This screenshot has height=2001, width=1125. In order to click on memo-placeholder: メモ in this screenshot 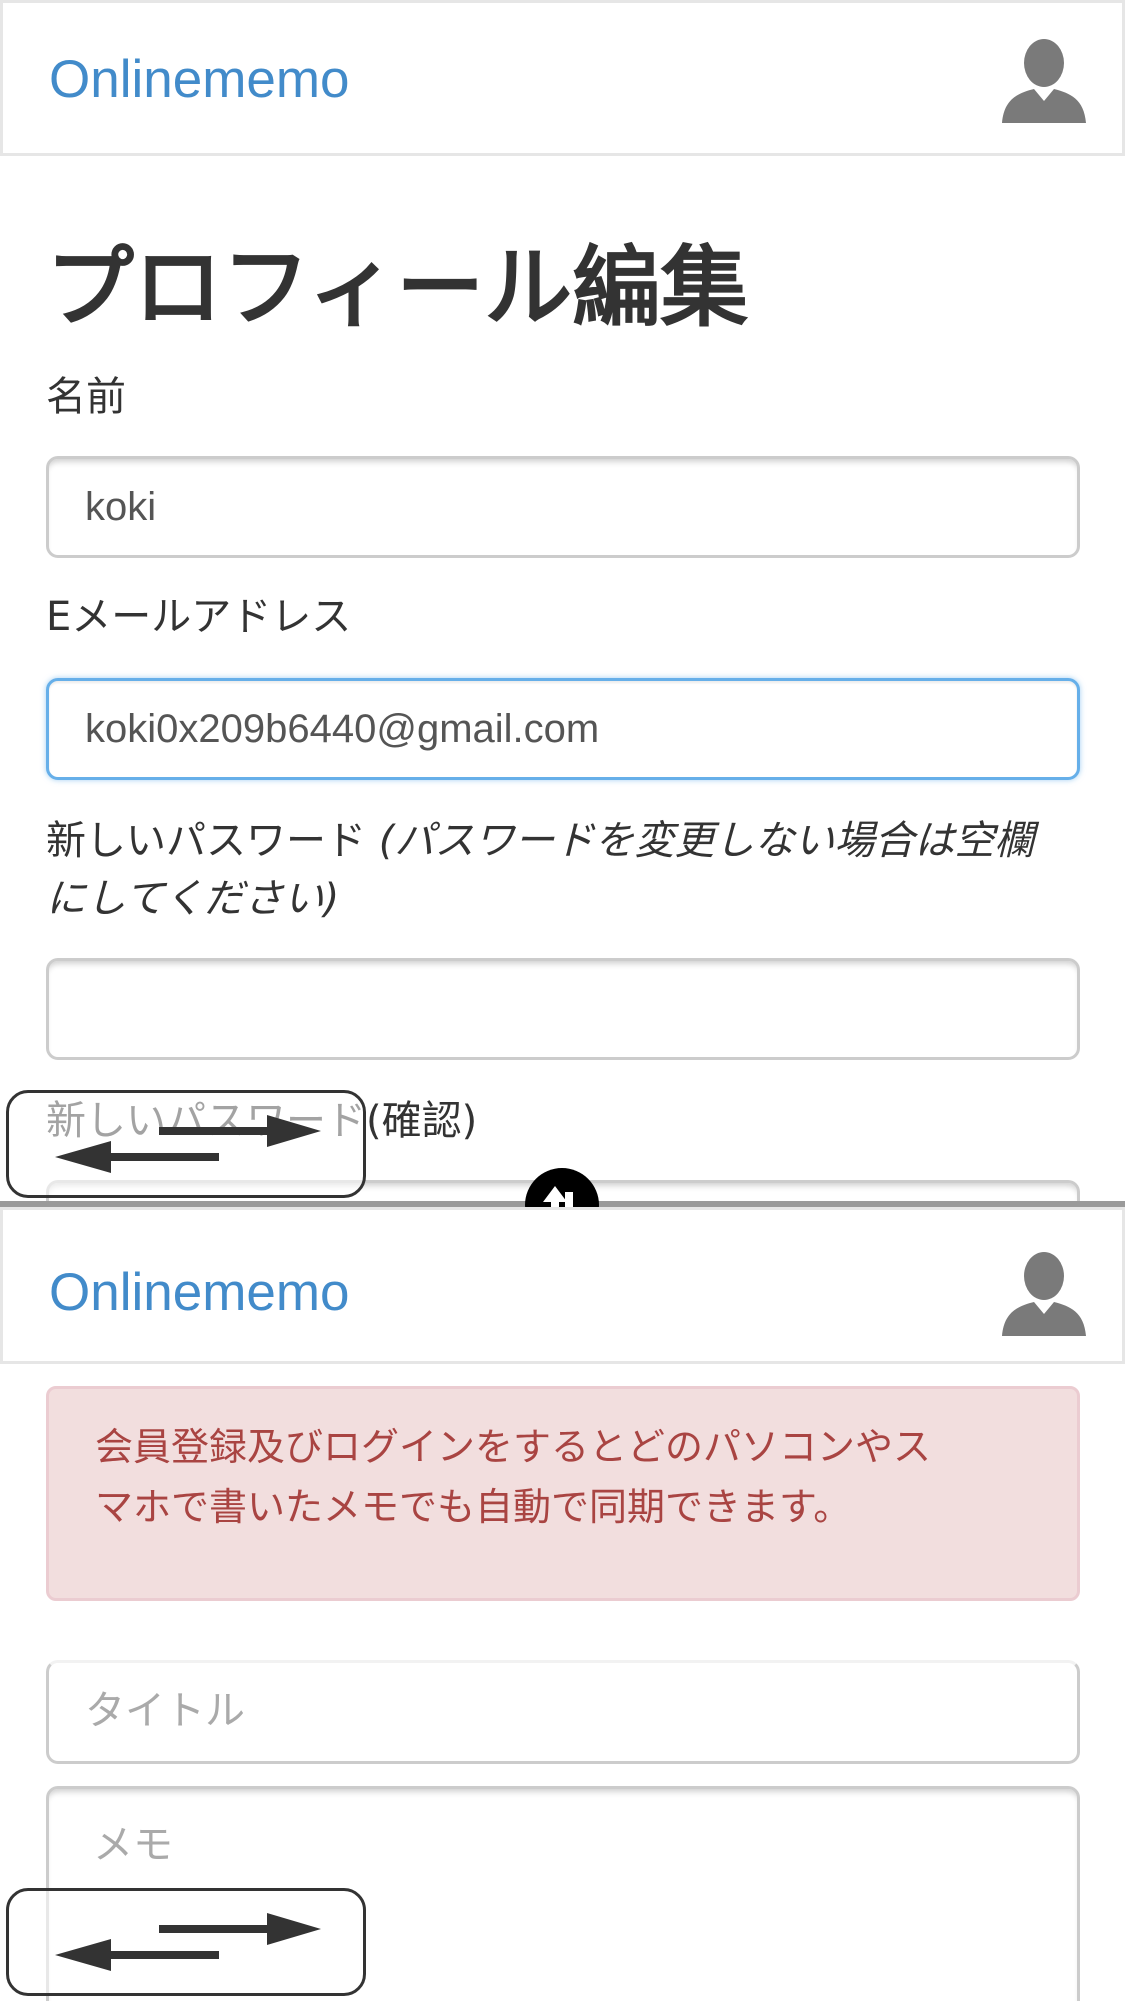, I will do `click(133, 1845)`.